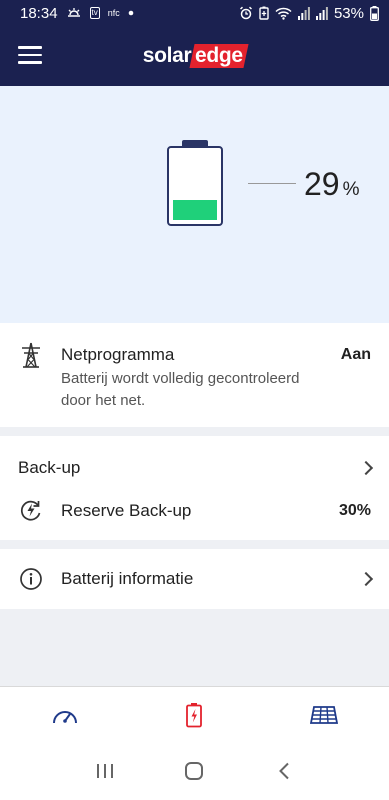 Image resolution: width=389 pixels, height=800 pixels. What do you see at coordinates (94, 13) in the screenshot?
I see `tv-icon: tv` at bounding box center [94, 13].